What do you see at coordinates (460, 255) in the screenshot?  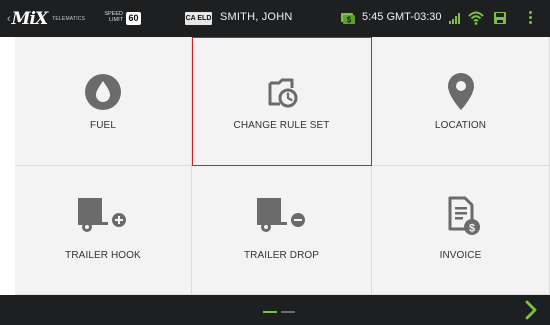 I see `tile-invoice-label: INVOICE` at bounding box center [460, 255].